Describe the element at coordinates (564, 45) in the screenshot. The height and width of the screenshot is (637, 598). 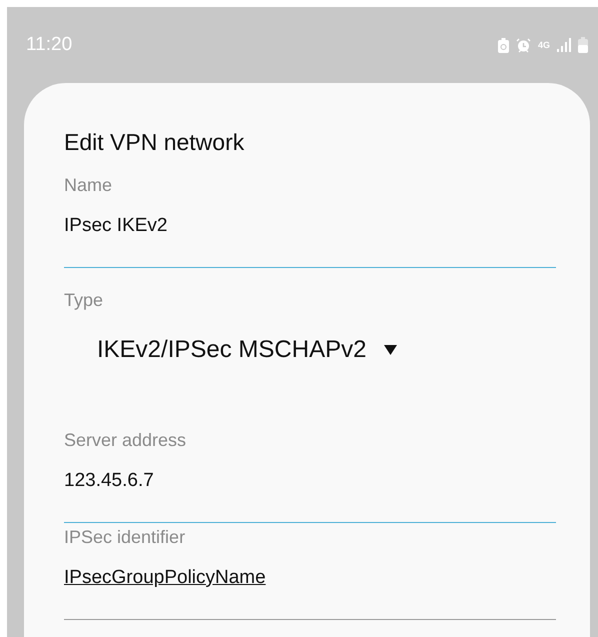
I see `signal-icon` at that location.